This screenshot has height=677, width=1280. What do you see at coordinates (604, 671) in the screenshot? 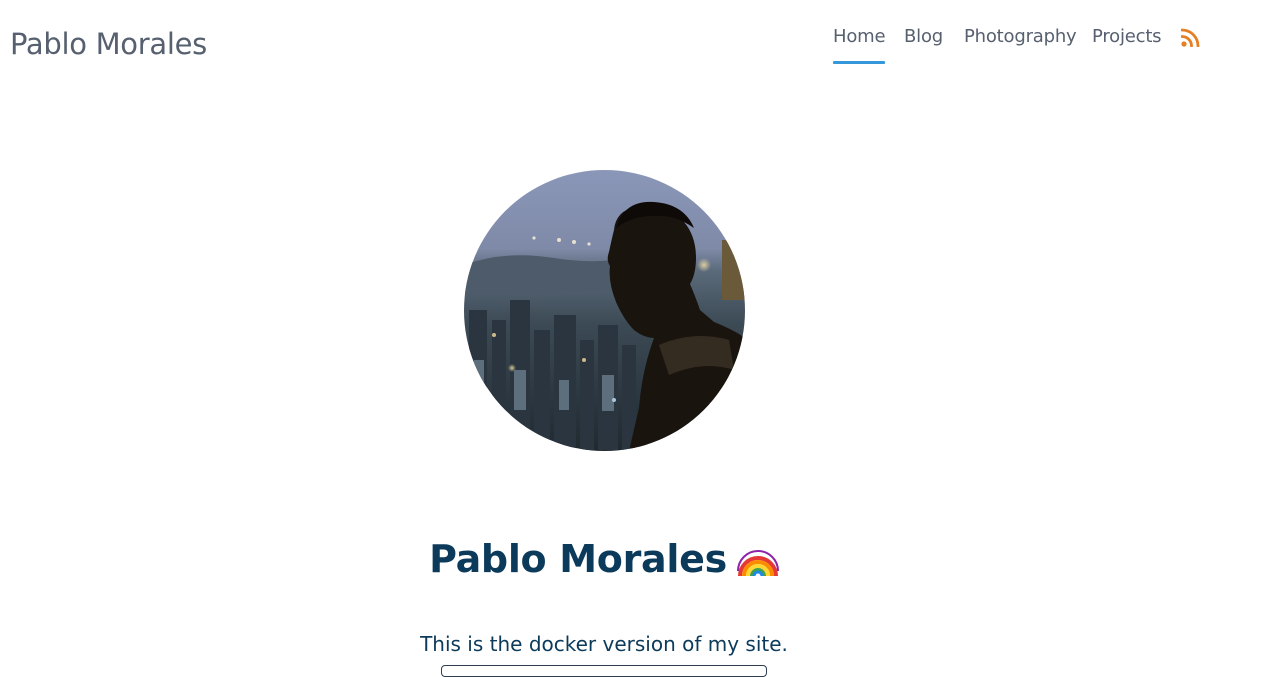
I see `action-button` at bounding box center [604, 671].